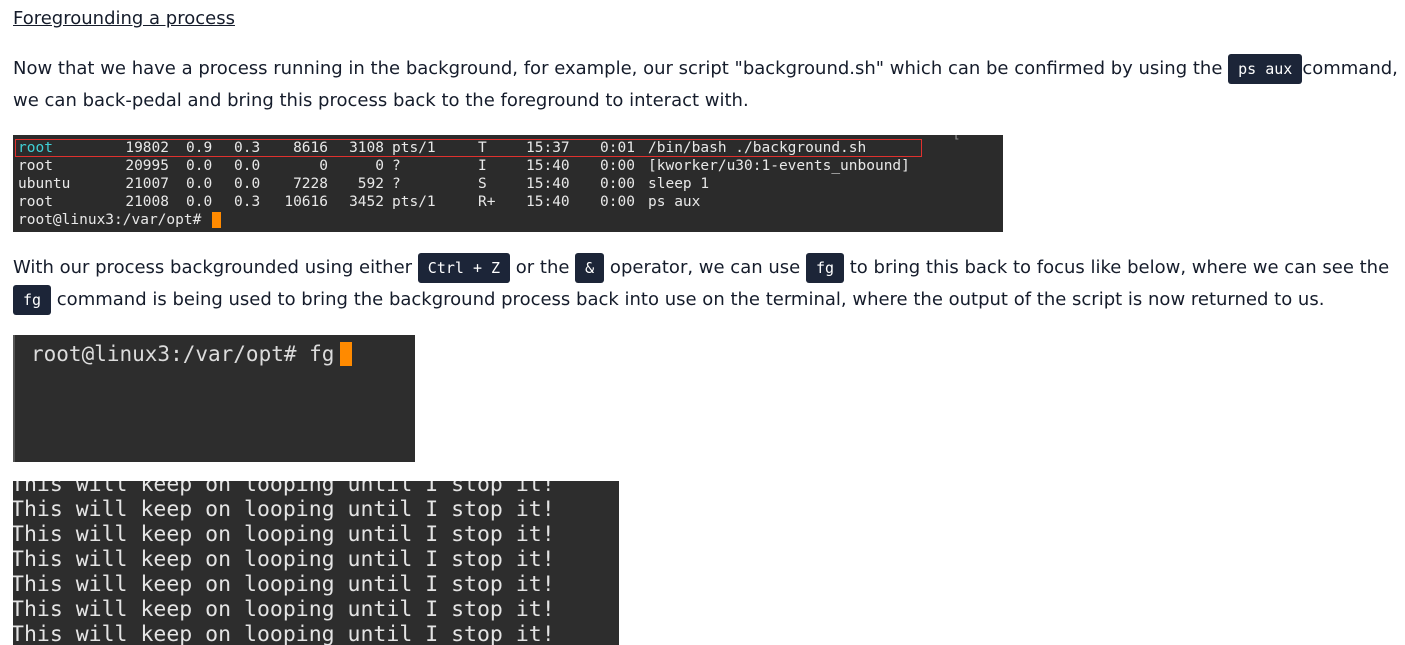  I want to click on process-stat: R+, so click(487, 202).